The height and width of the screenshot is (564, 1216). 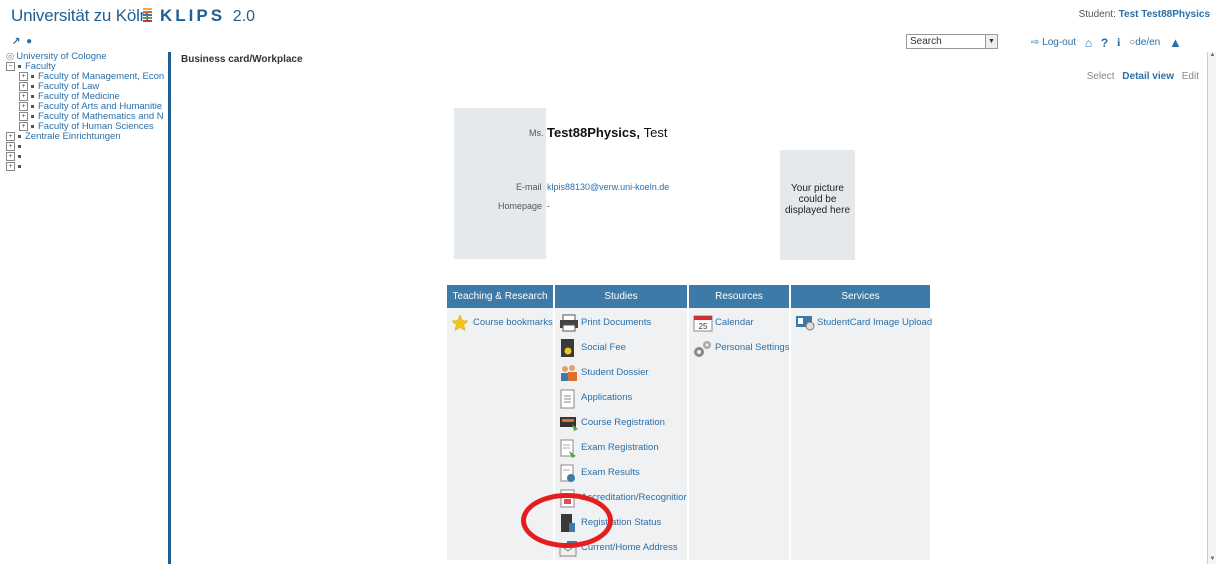 I want to click on student-name: Test Test88Physics, so click(x=1164, y=14).